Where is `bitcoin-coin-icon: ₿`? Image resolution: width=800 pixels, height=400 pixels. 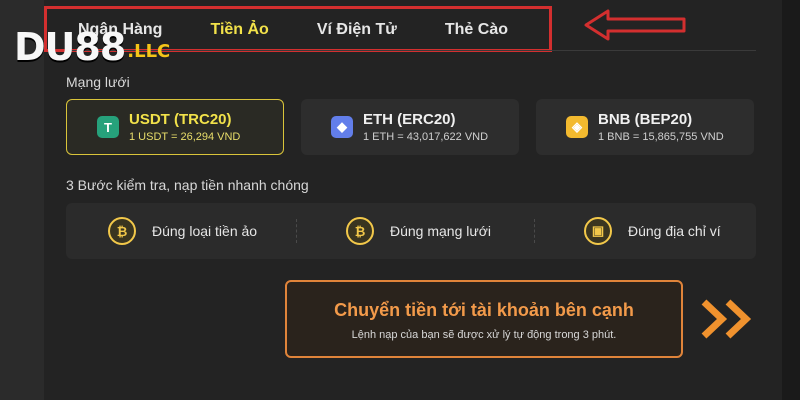 bitcoin-coin-icon: ₿ is located at coordinates (122, 231).